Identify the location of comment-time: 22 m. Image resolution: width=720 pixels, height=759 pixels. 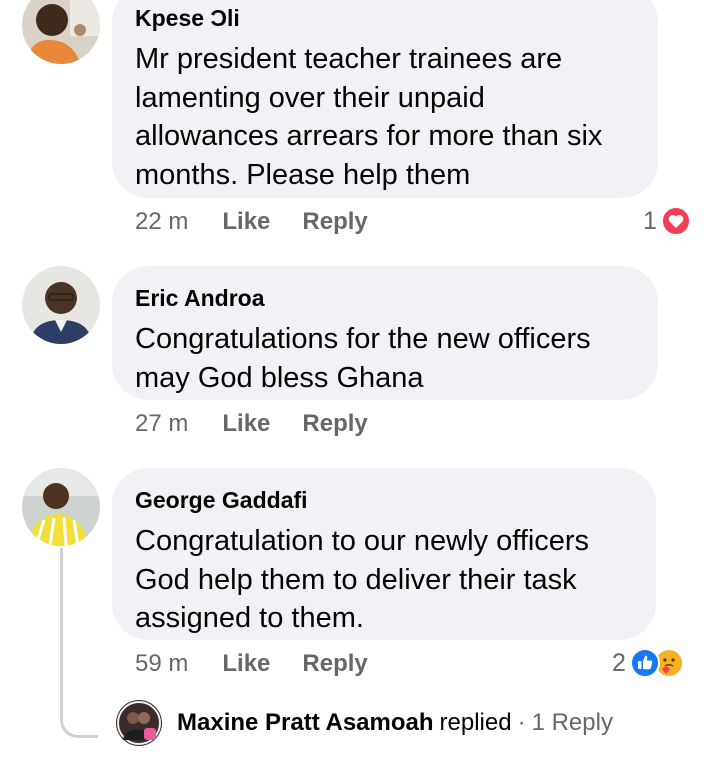
(161, 222).